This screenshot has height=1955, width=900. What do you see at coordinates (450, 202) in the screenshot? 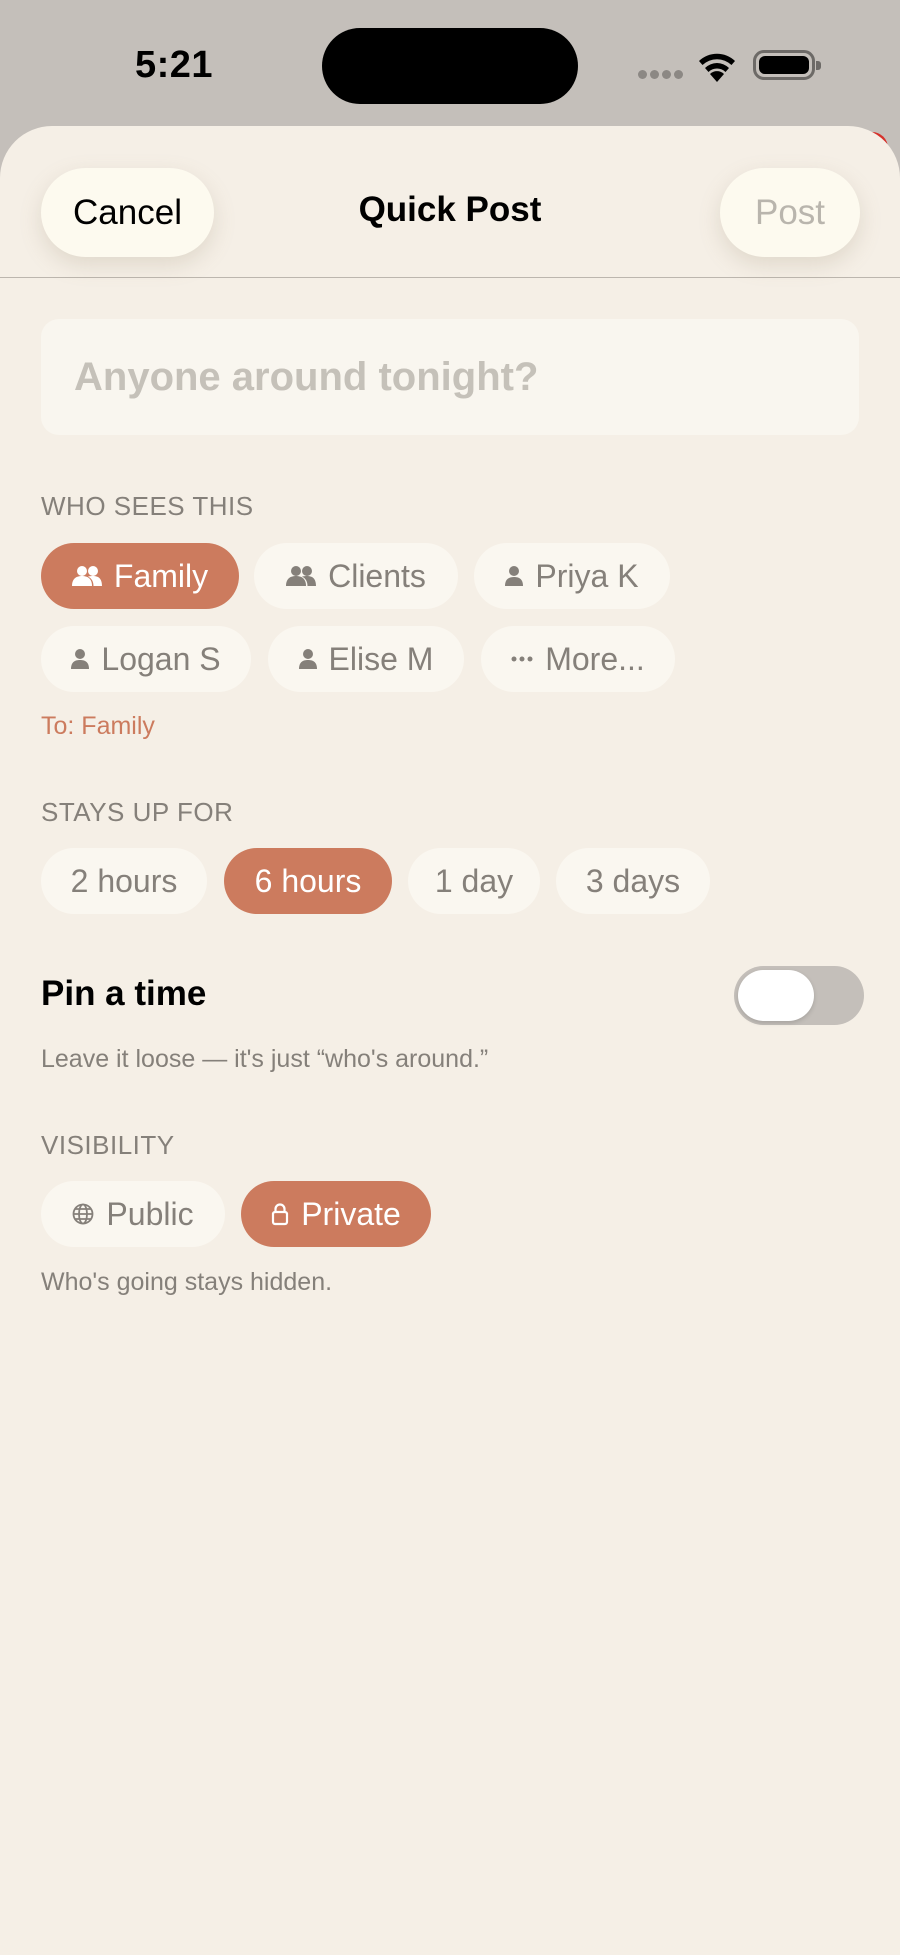
I see `sheet-header: Cancel Quick Post Post` at bounding box center [450, 202].